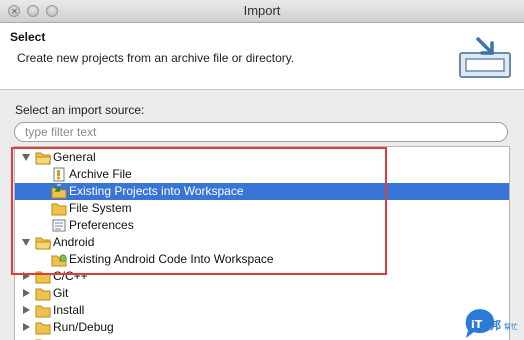  Describe the element at coordinates (262, 276) in the screenshot. I see `tree-item-cpp: C/C++` at that location.